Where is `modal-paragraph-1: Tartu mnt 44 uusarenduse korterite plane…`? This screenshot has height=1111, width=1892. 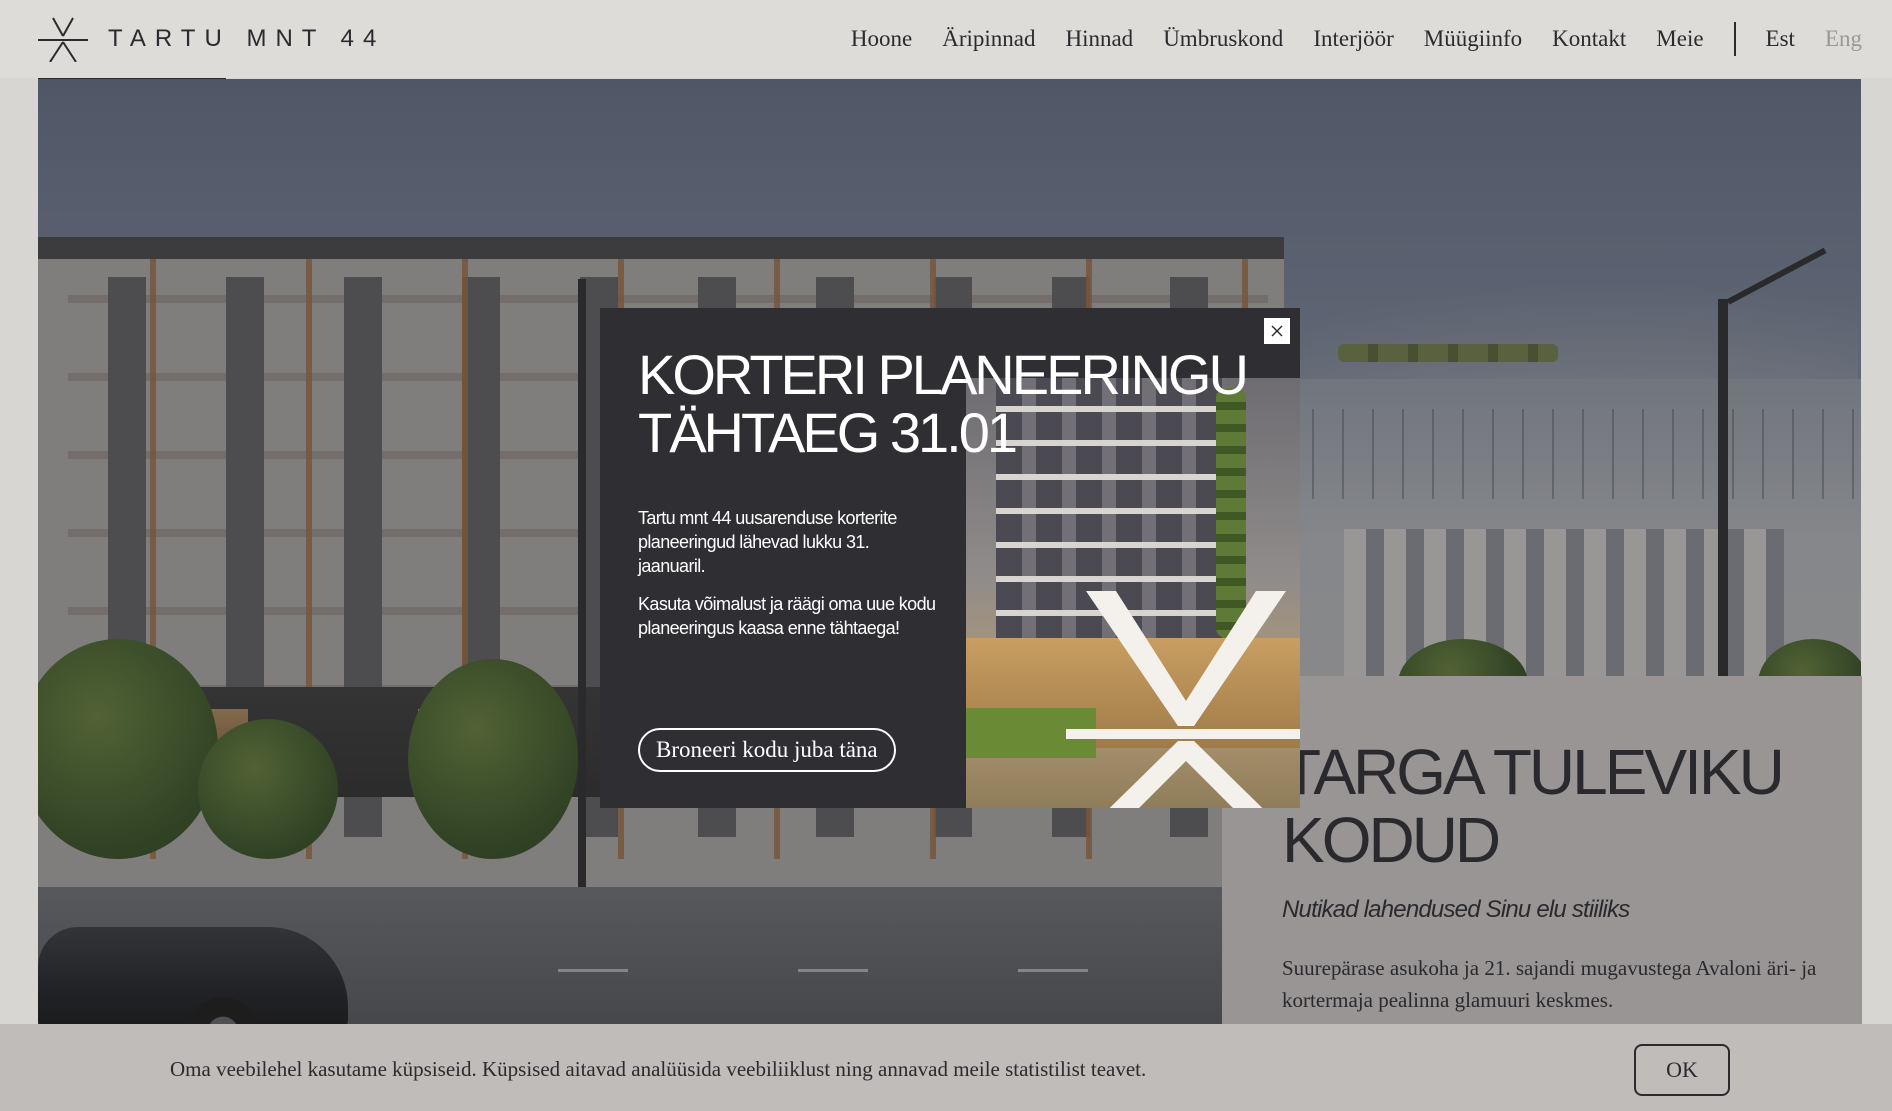
modal-paragraph-1: Tartu mnt 44 uusarenduse korterite plane… is located at coordinates (767, 542).